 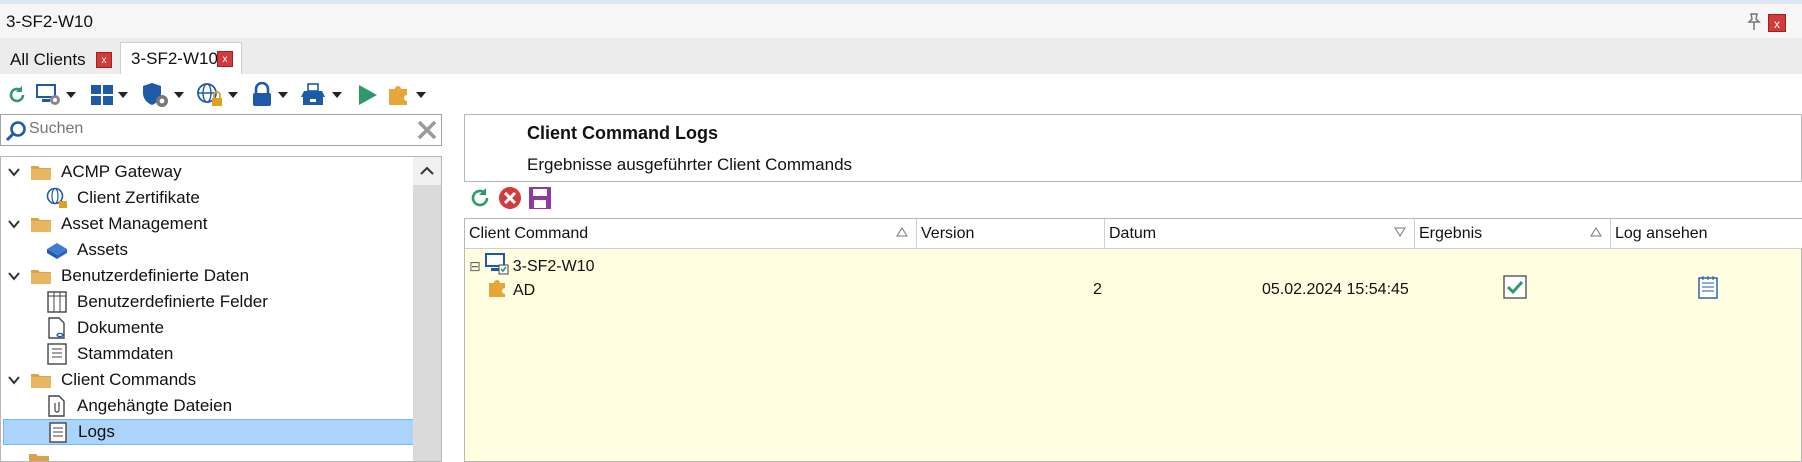 What do you see at coordinates (1708, 289) in the screenshot?
I see `view-log-icon` at bounding box center [1708, 289].